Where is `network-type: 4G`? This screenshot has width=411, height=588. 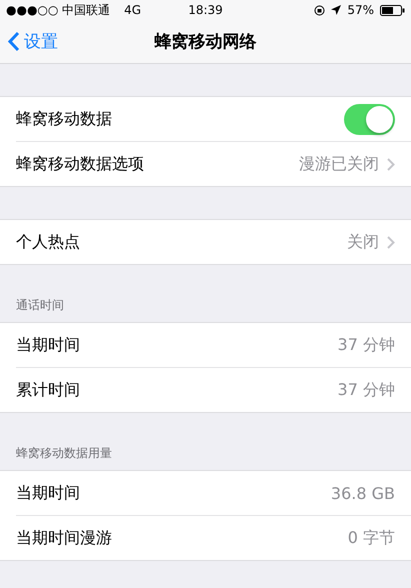
network-type: 4G is located at coordinates (133, 10).